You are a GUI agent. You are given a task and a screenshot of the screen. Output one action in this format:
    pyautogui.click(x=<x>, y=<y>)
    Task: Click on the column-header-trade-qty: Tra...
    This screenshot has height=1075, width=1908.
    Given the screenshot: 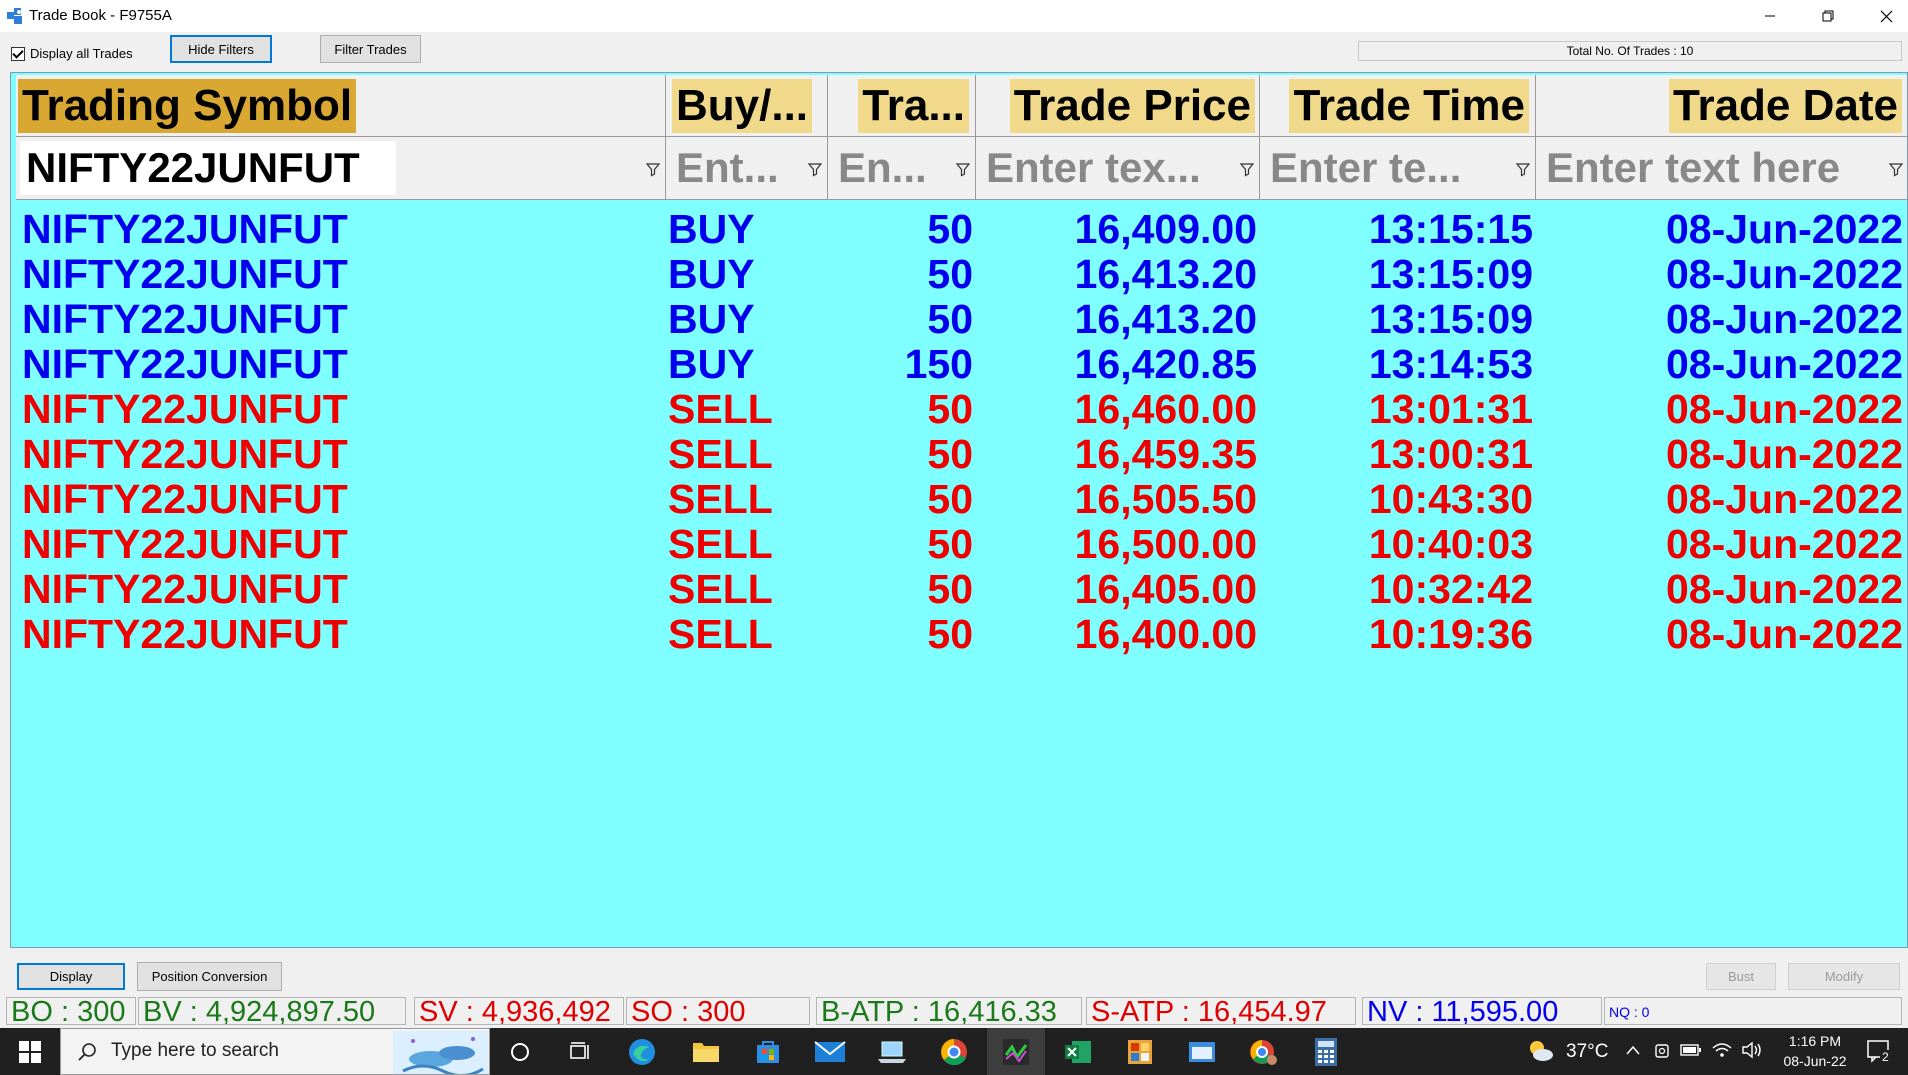 What is the action you would take?
    pyautogui.click(x=902, y=106)
    